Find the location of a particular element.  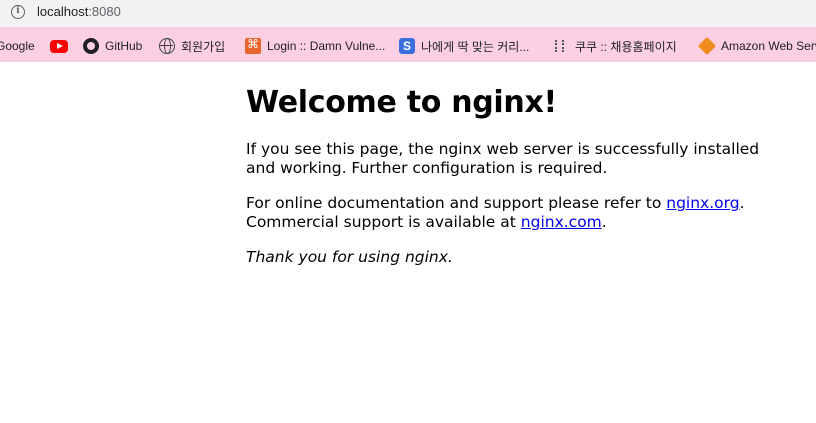

dvwa-icon is located at coordinates (253, 45).